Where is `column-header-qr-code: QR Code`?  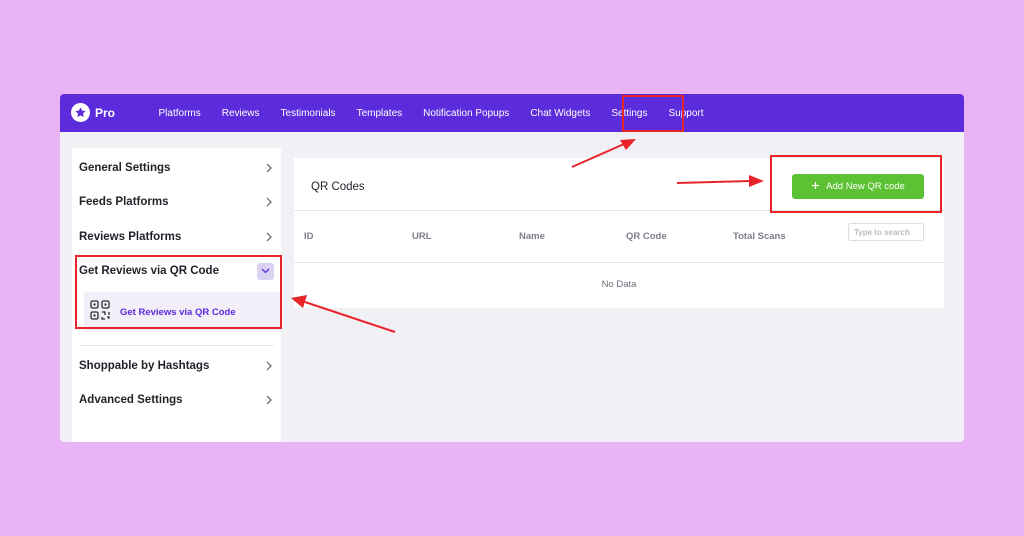 column-header-qr-code: QR Code is located at coordinates (646, 236).